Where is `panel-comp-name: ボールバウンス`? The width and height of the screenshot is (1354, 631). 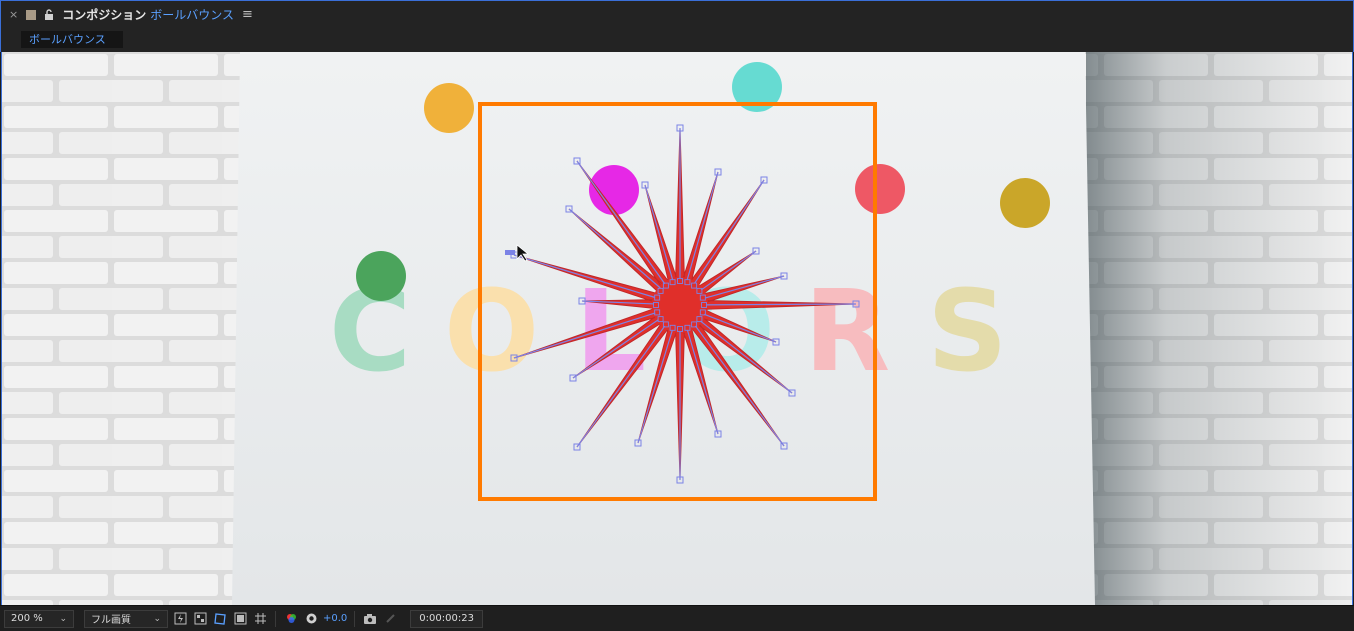 panel-comp-name: ボールバウンス is located at coordinates (192, 14).